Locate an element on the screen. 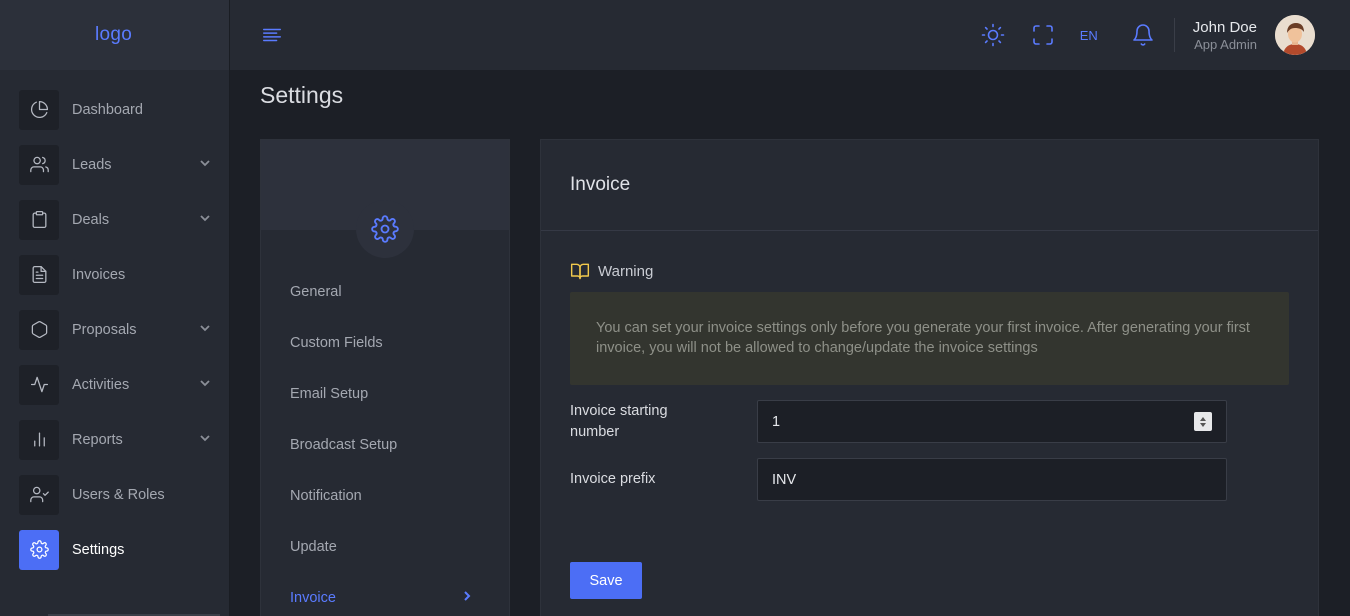 The height and width of the screenshot is (616, 1350). sidebar-item-label: Invoices is located at coordinates (99, 274).